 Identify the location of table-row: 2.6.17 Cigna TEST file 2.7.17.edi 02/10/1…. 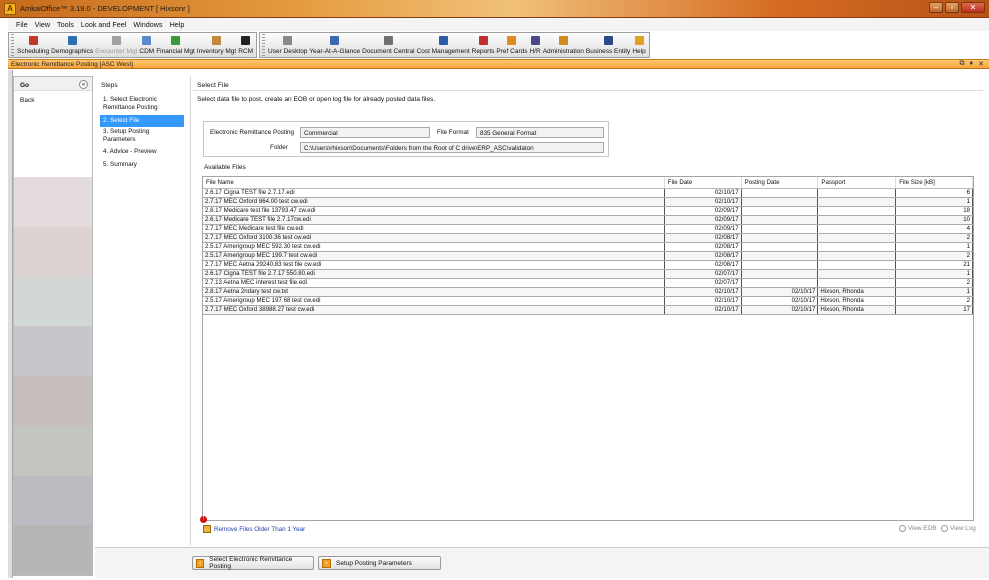
(588, 193).